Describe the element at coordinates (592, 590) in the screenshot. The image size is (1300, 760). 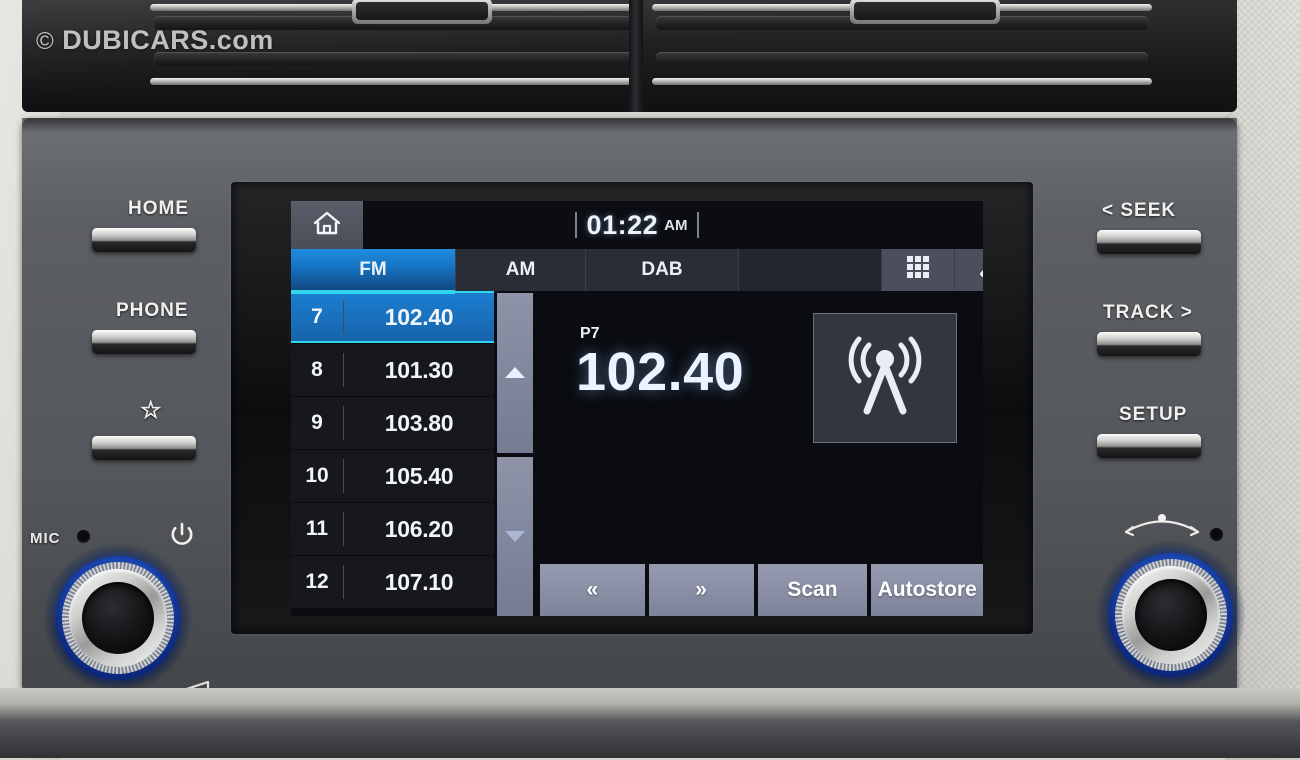
I see `seek-down-button: «` at that location.